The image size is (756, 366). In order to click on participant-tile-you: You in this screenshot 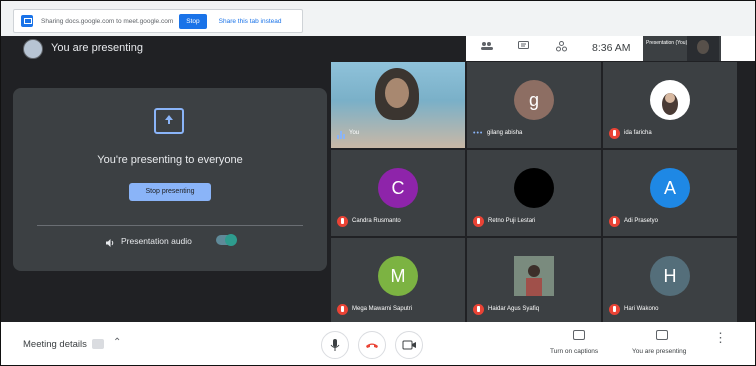, I will do `click(398, 105)`.